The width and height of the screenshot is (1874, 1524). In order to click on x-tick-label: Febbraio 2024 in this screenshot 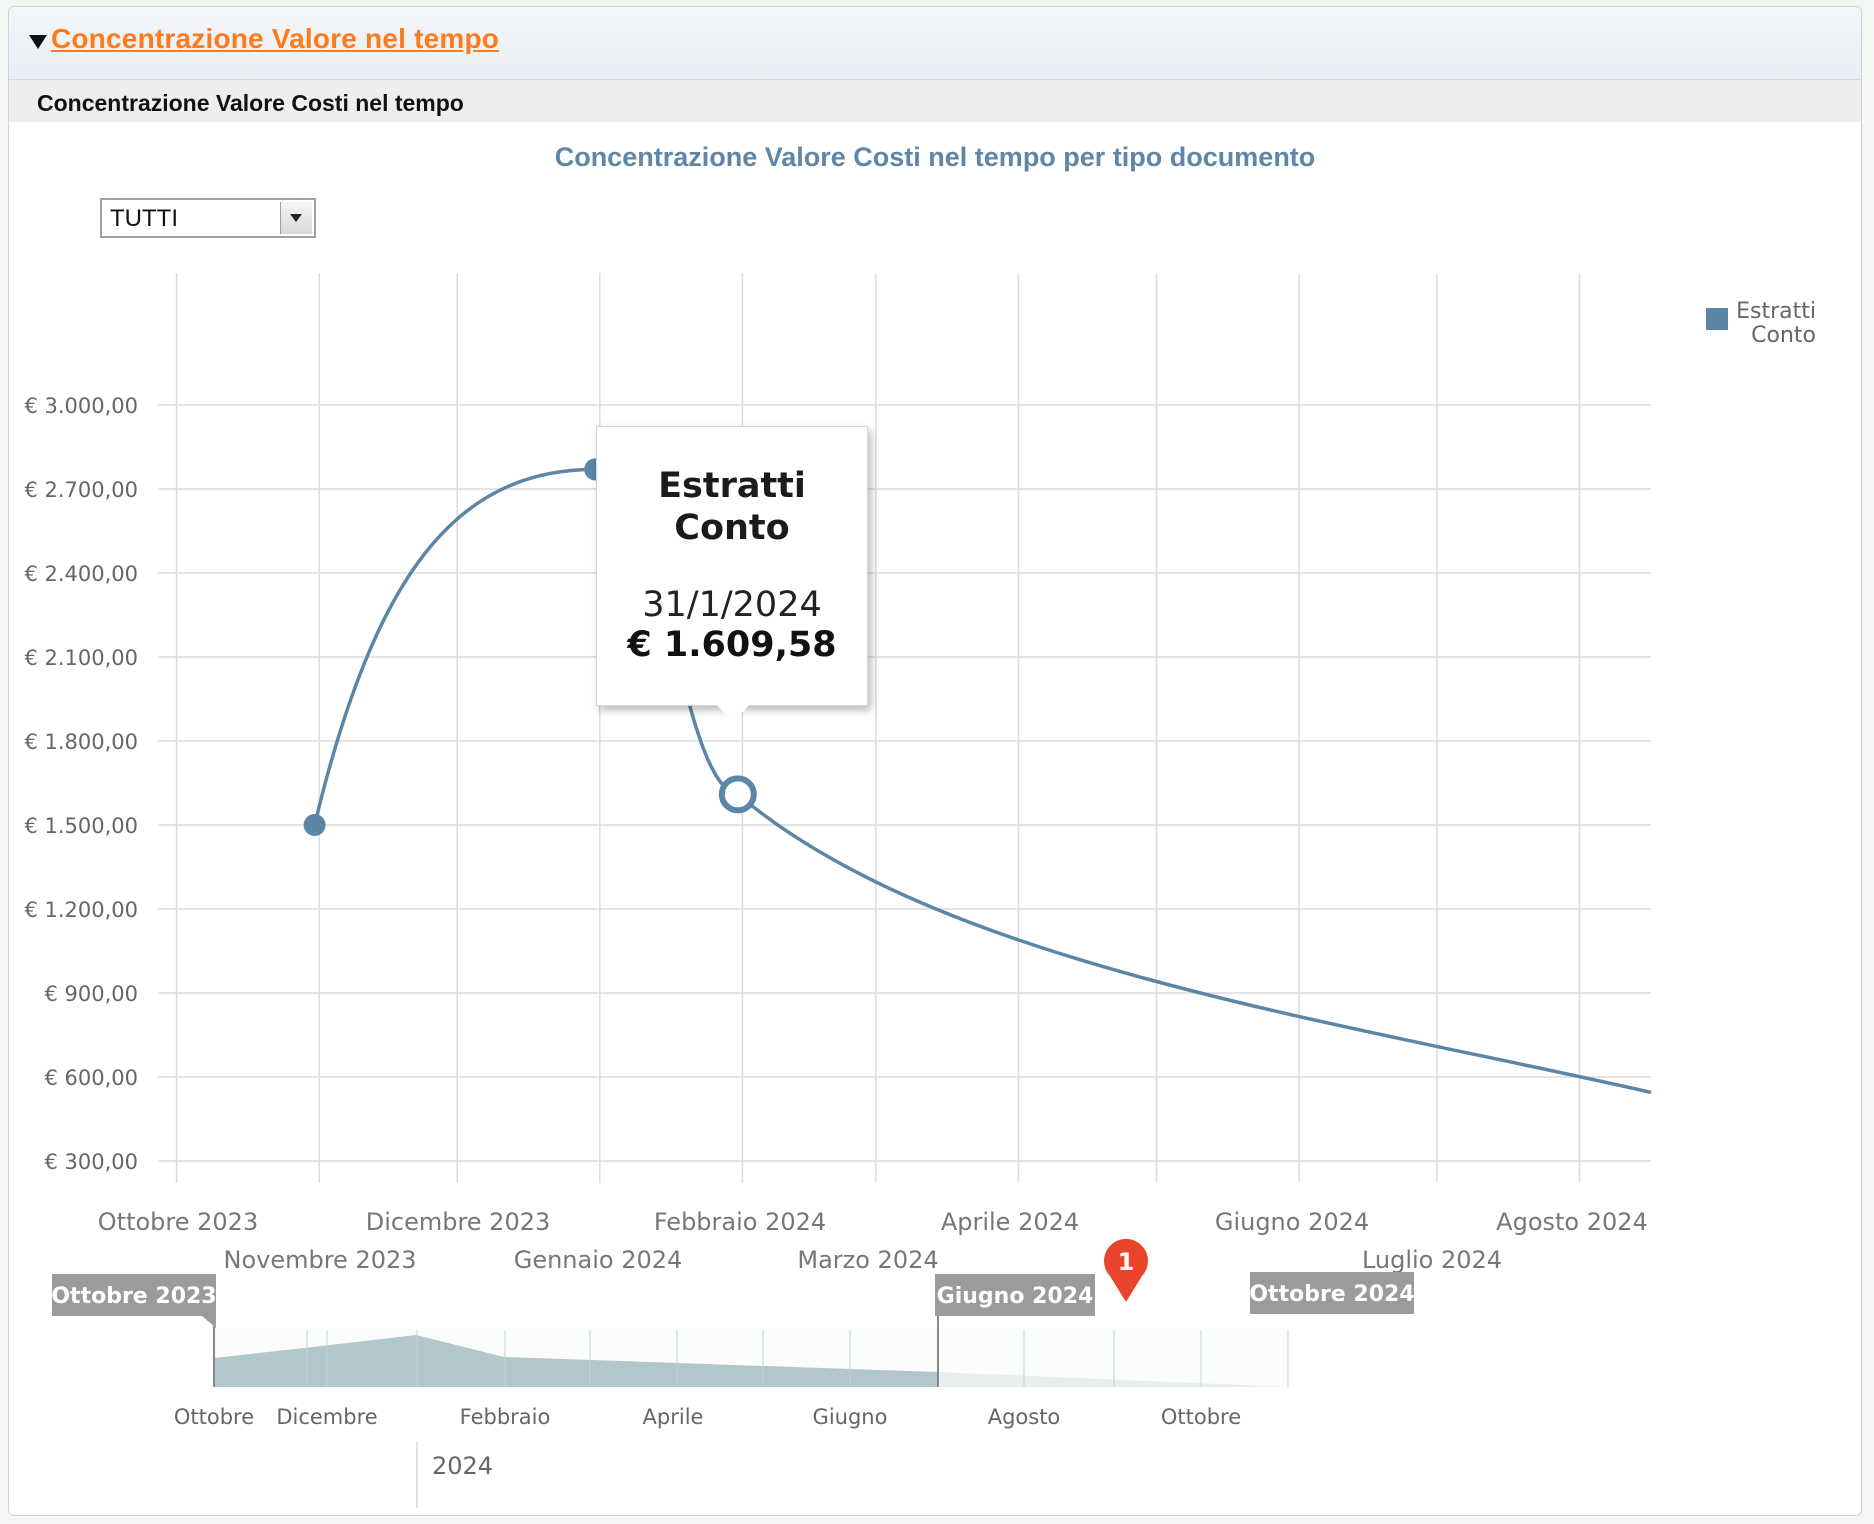, I will do `click(740, 1222)`.